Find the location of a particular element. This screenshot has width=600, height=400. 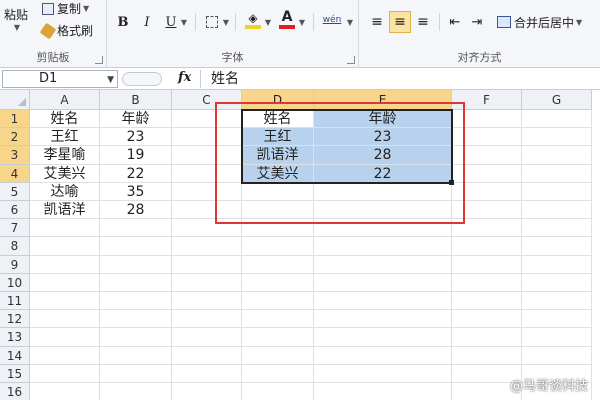

cell-g6 is located at coordinates (557, 210).